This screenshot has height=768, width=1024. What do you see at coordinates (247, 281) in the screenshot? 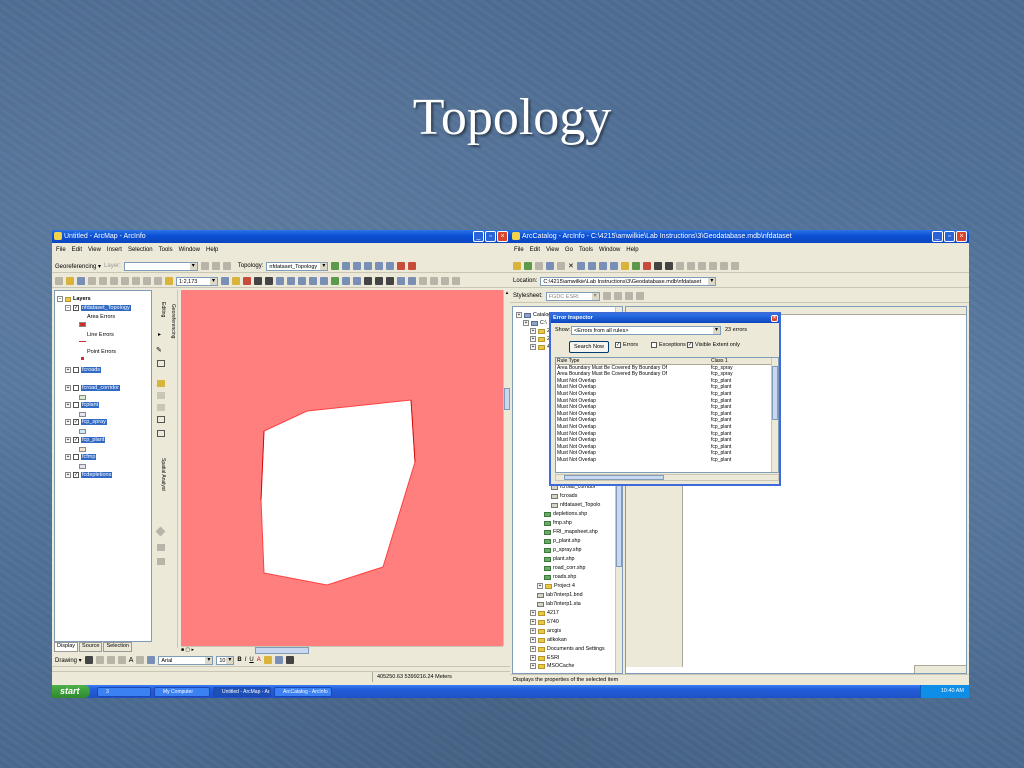
I see `arccatalog-icon` at bounding box center [247, 281].